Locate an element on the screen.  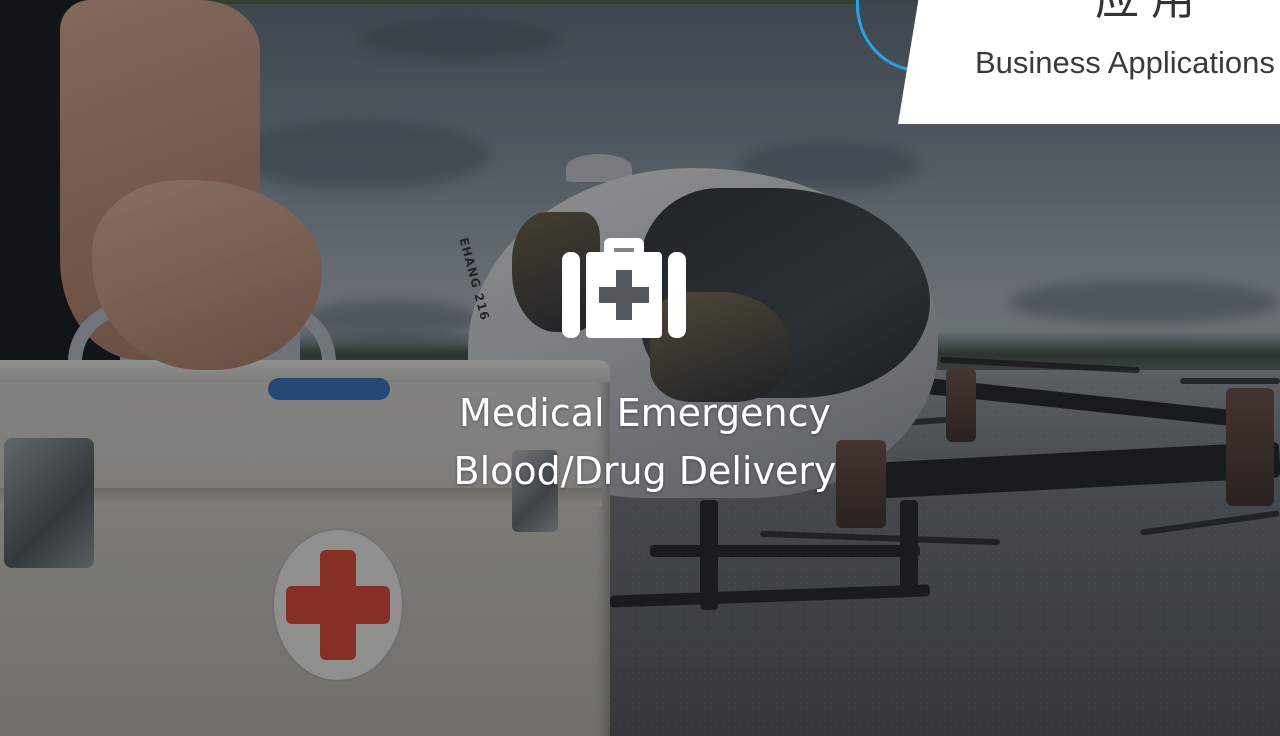
section-title-zh: 应用 is located at coordinates (1151, 11).